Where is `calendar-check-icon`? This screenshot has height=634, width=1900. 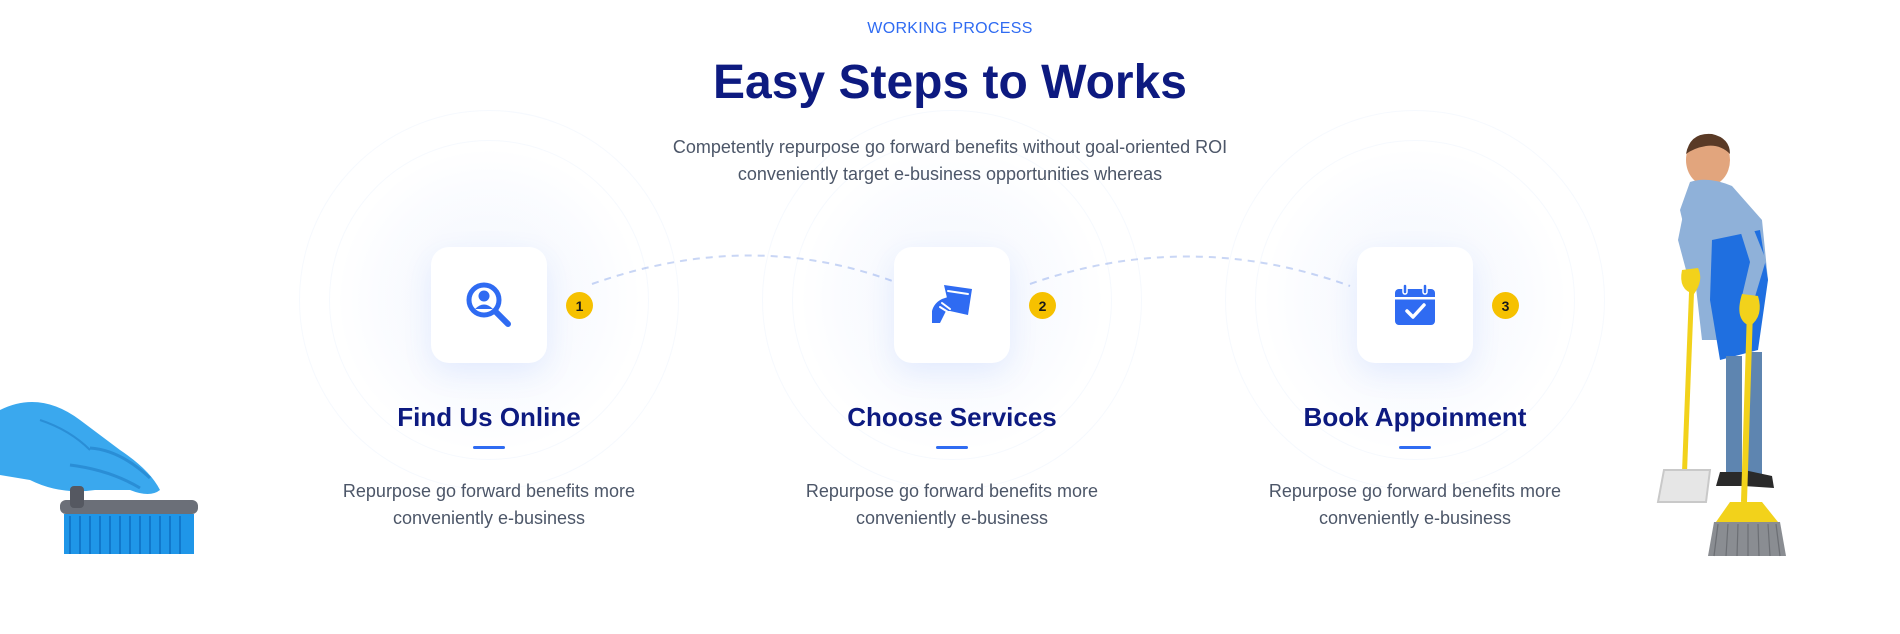
calendar-check-icon is located at coordinates (1415, 304).